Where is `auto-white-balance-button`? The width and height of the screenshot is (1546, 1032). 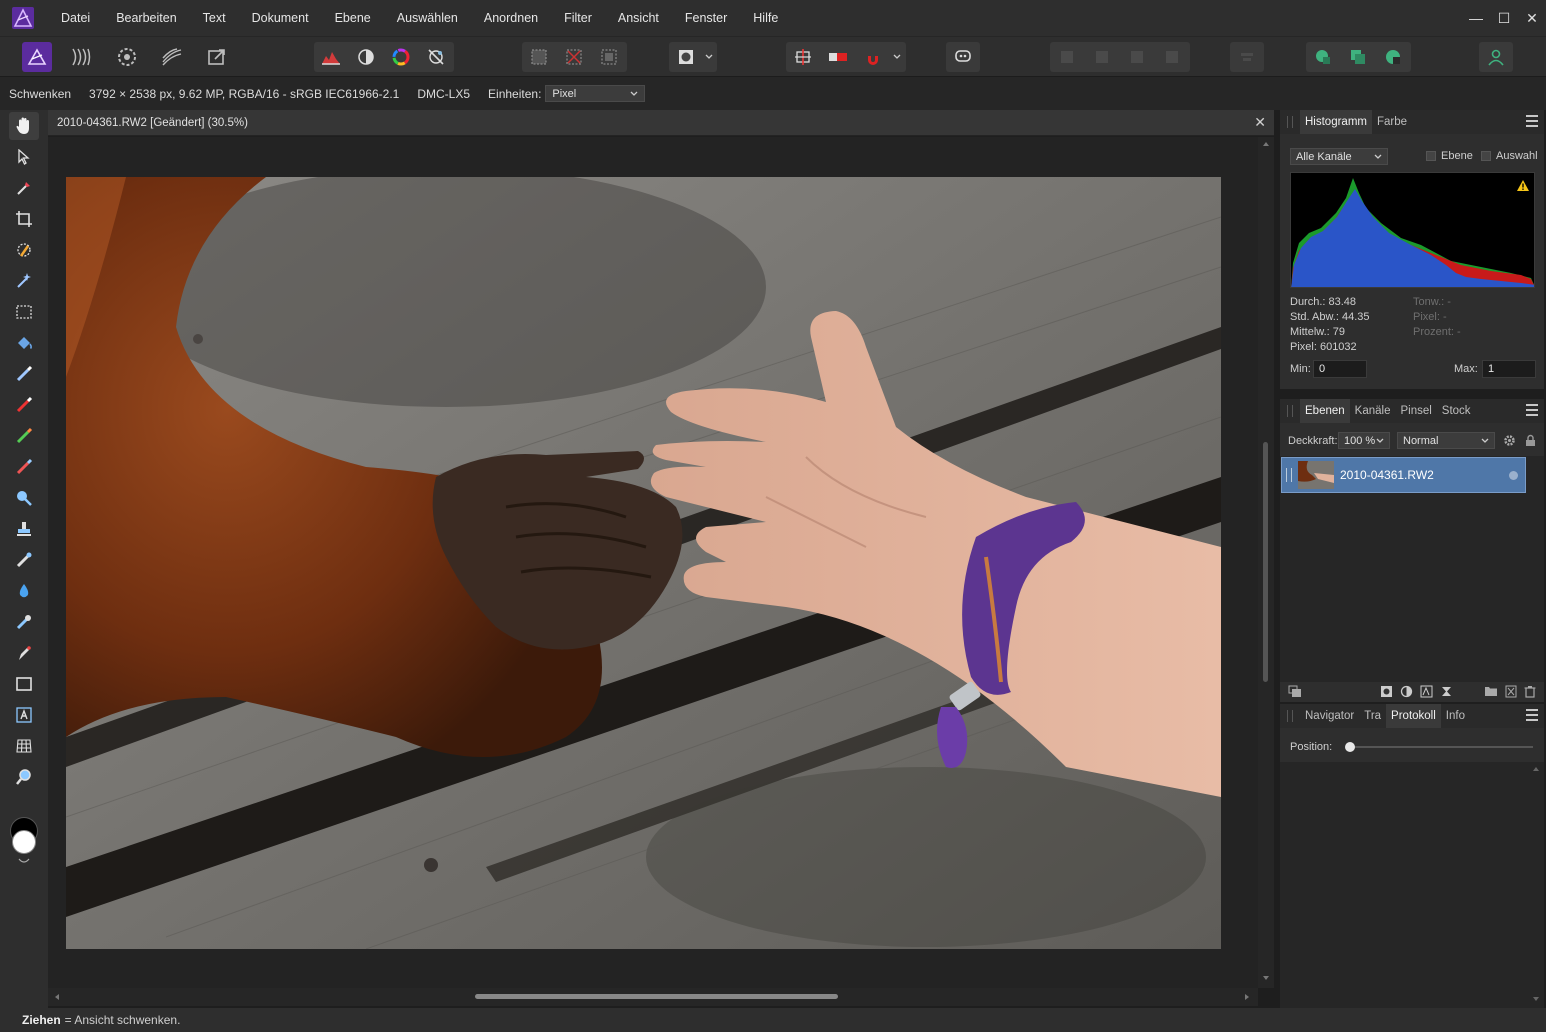 auto-white-balance-button is located at coordinates (436, 57).